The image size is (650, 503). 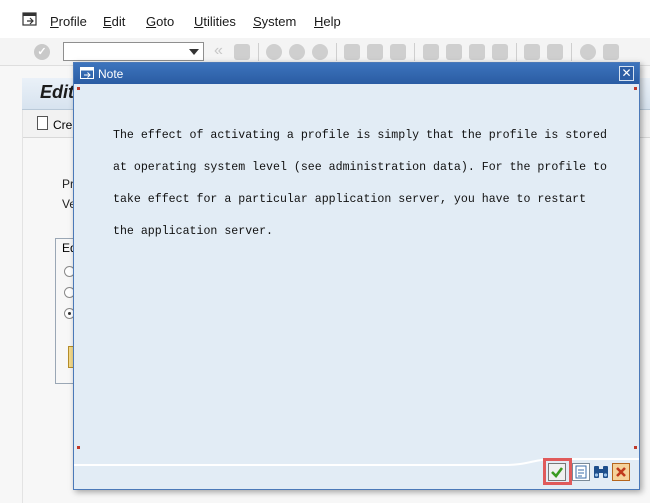 I want to click on screen-left-border, so click(x=22, y=306).